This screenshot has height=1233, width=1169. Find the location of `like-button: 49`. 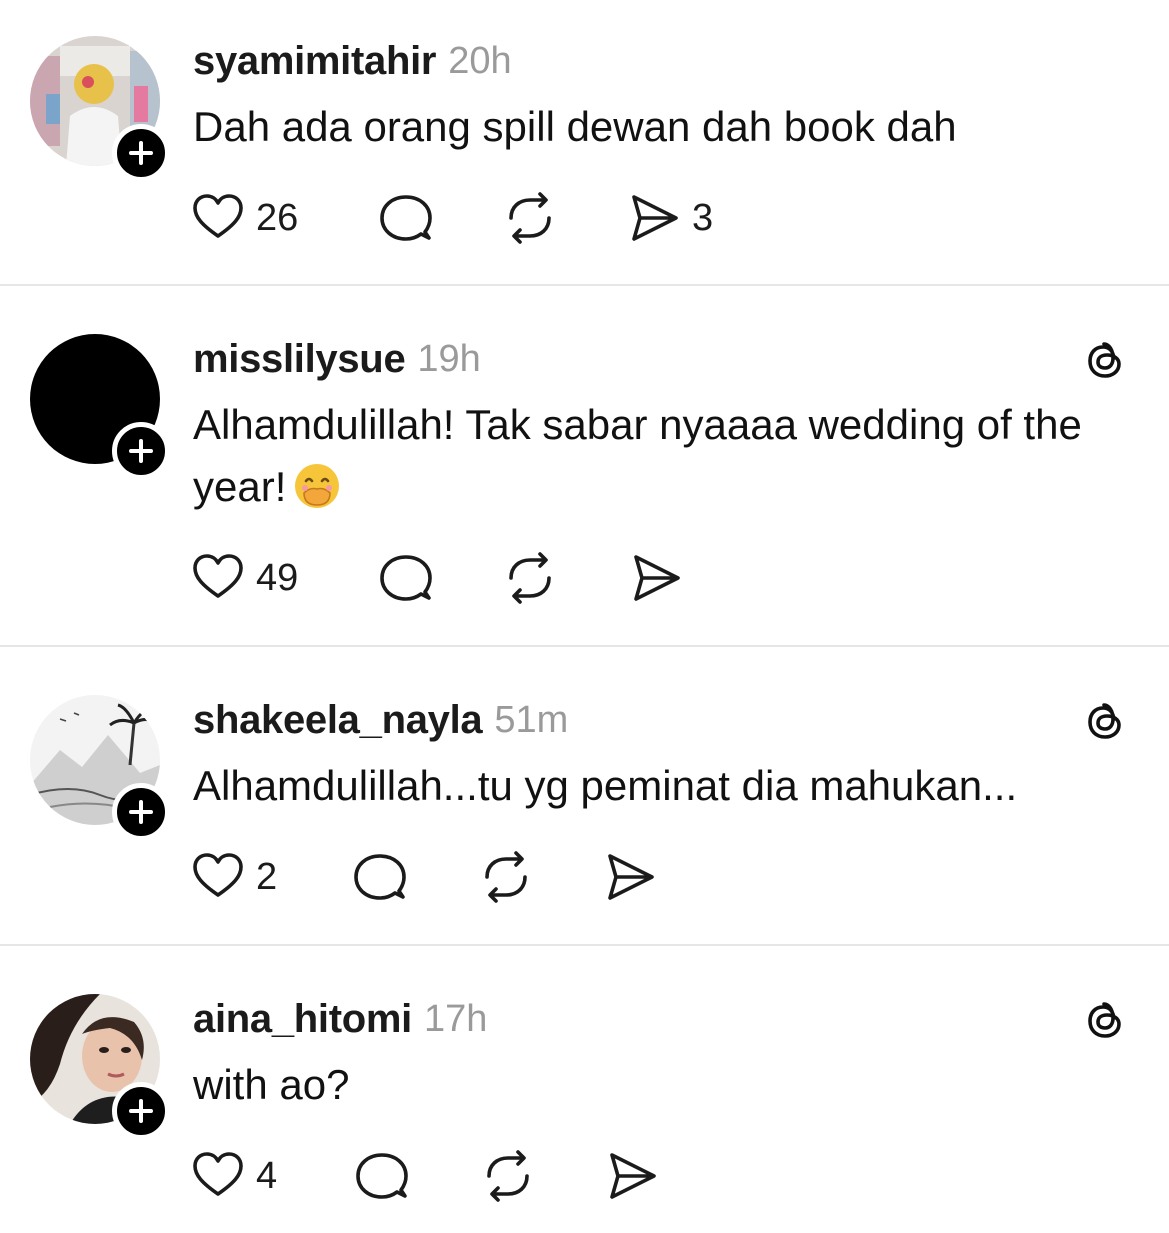

like-button: 49 is located at coordinates (244, 578).